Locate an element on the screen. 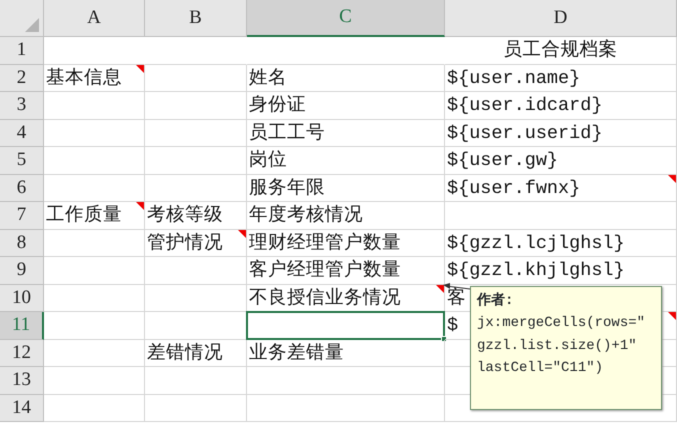 The image size is (677, 423). row-header: 8 is located at coordinates (22, 243).